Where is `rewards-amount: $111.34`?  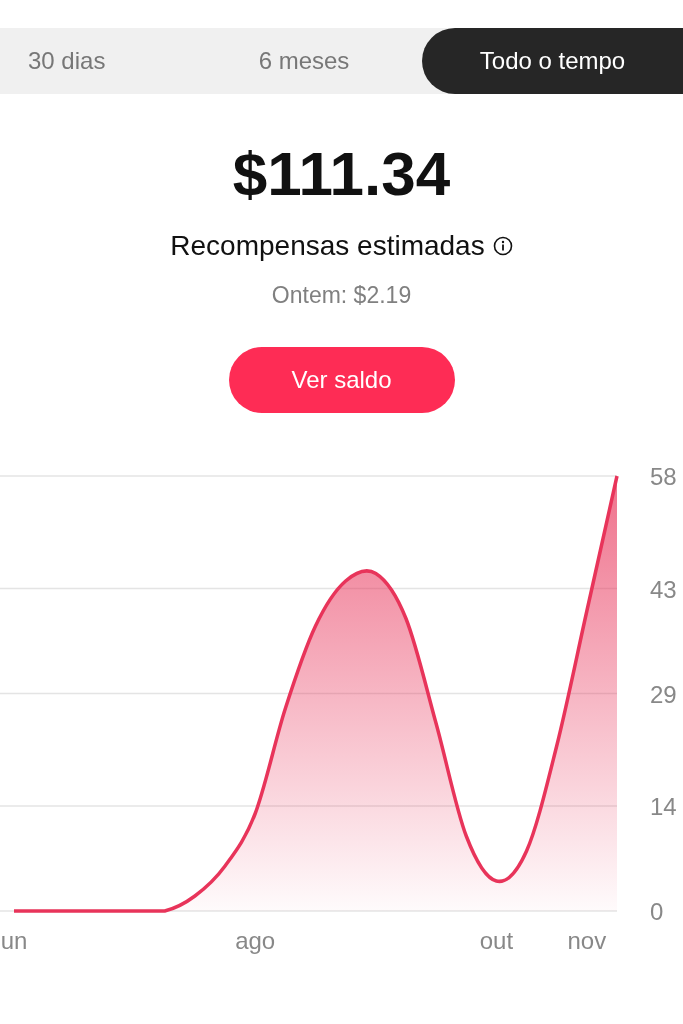
rewards-amount: $111.34 is located at coordinates (341, 174).